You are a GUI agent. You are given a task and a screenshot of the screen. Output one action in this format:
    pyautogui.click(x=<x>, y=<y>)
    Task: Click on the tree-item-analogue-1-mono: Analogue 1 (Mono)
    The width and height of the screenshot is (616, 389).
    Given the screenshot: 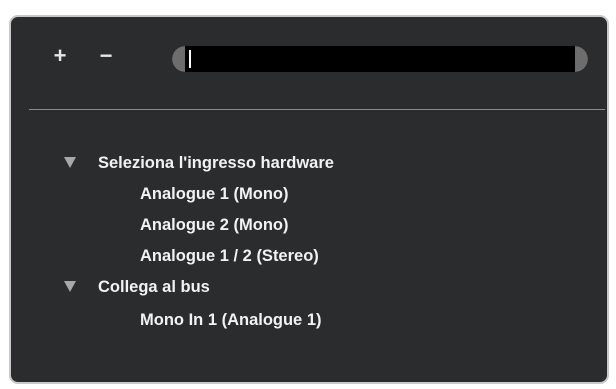 What is the action you would take?
    pyautogui.click(x=214, y=194)
    